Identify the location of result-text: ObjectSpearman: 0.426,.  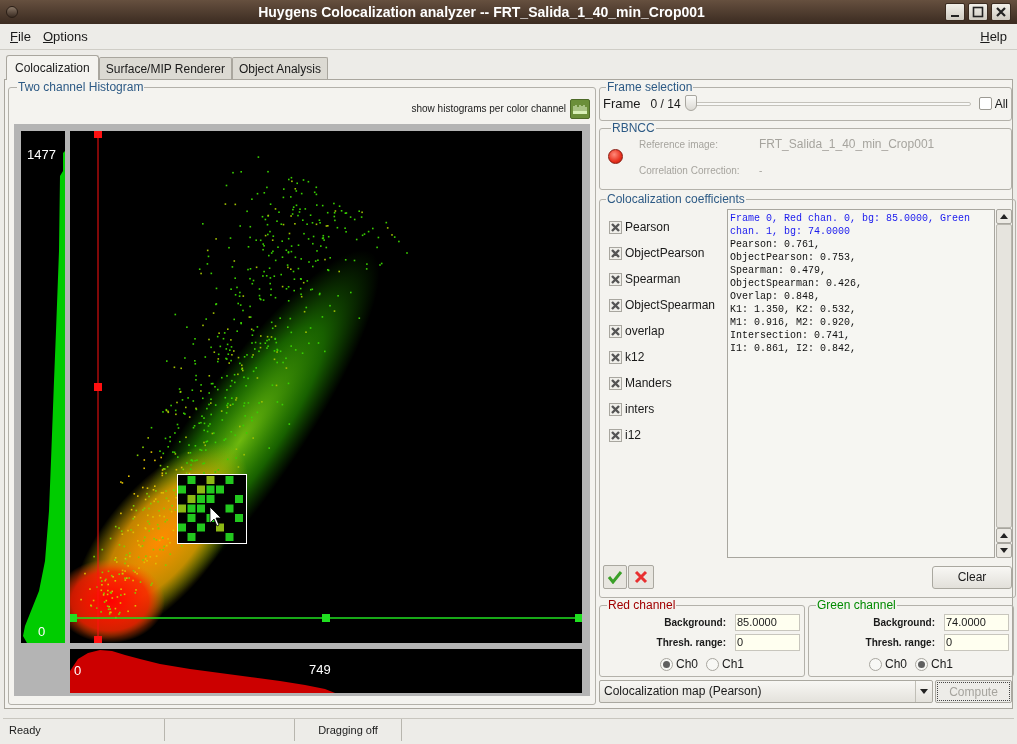
(797, 283).